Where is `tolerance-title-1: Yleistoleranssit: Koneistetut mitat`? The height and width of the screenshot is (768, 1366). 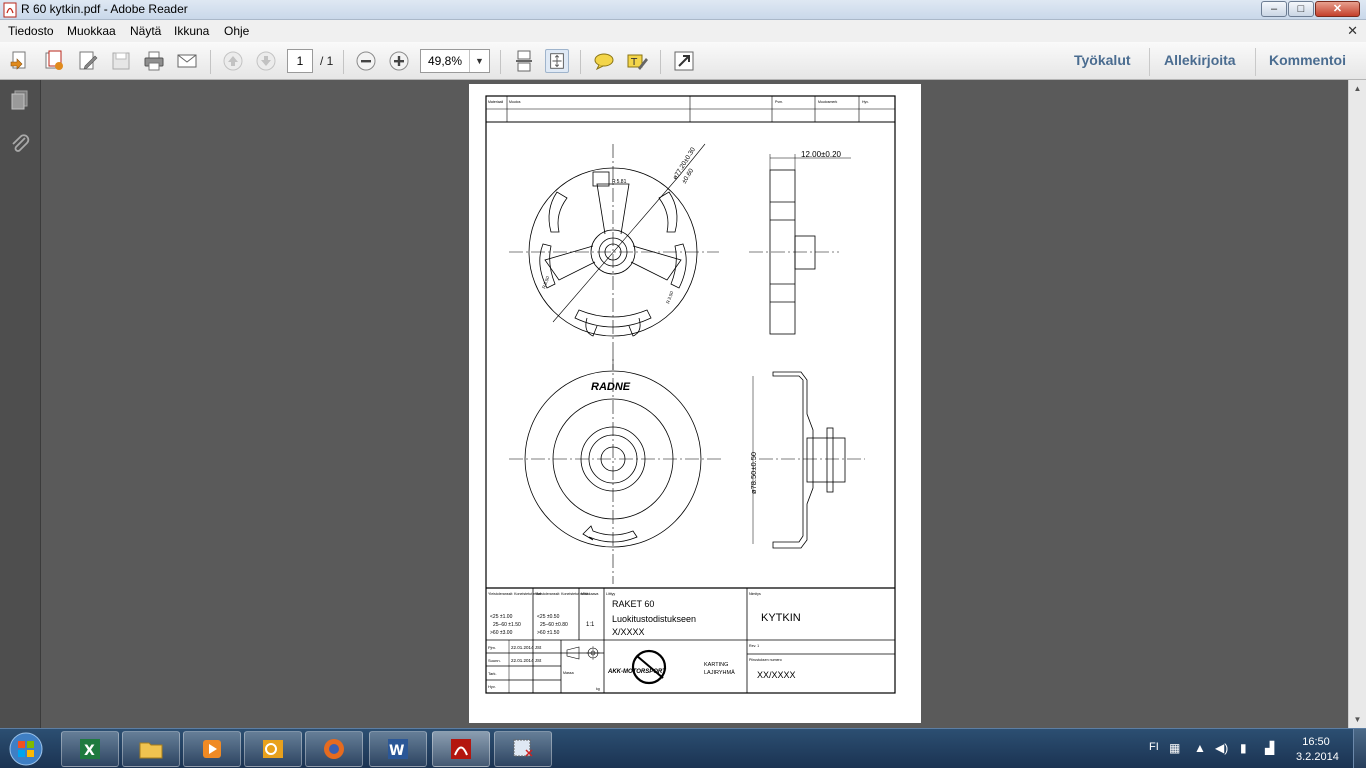 tolerance-title-1: Yleistoleranssit: Koneistetut mitat is located at coordinates (514, 594).